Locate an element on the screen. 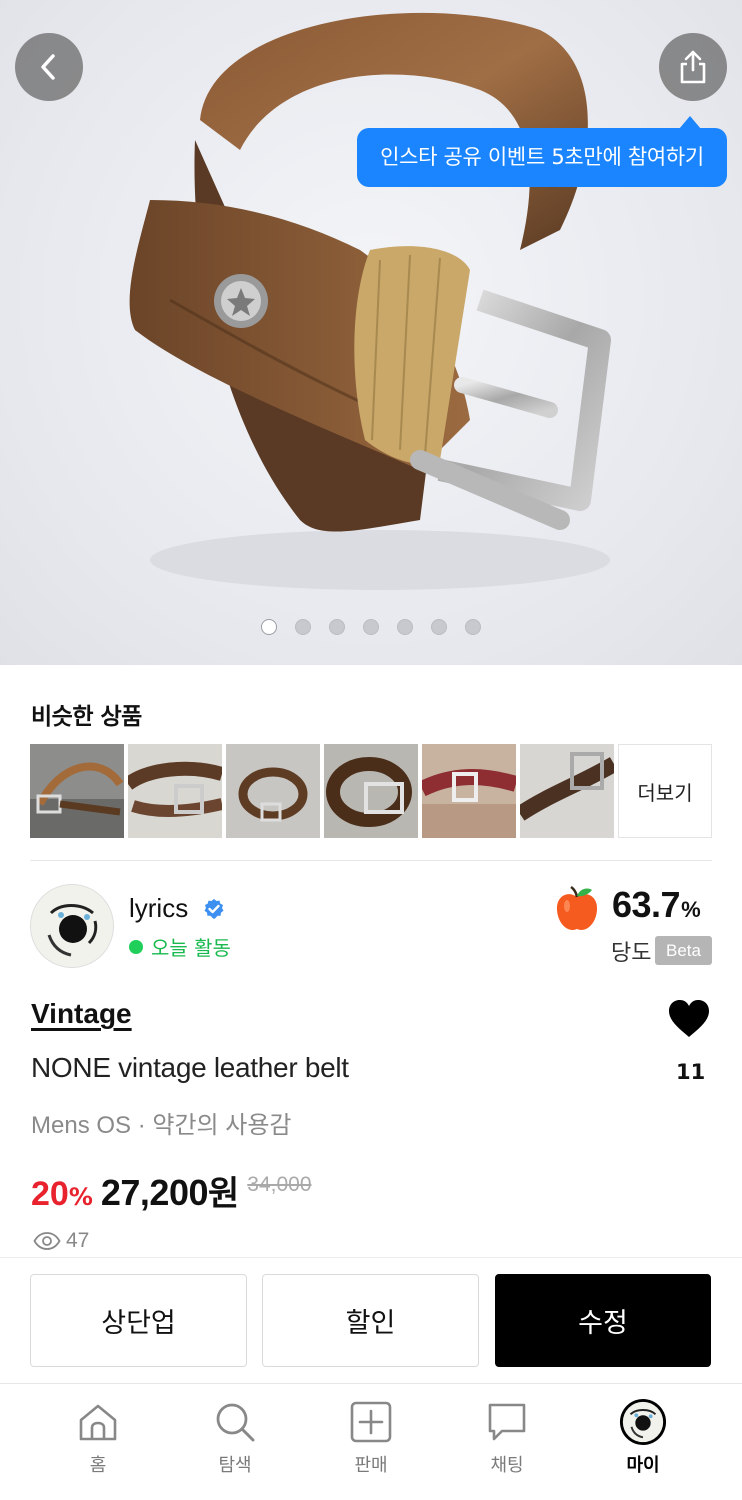 The image size is (742, 1500). search-icon is located at coordinates (235, 1422).